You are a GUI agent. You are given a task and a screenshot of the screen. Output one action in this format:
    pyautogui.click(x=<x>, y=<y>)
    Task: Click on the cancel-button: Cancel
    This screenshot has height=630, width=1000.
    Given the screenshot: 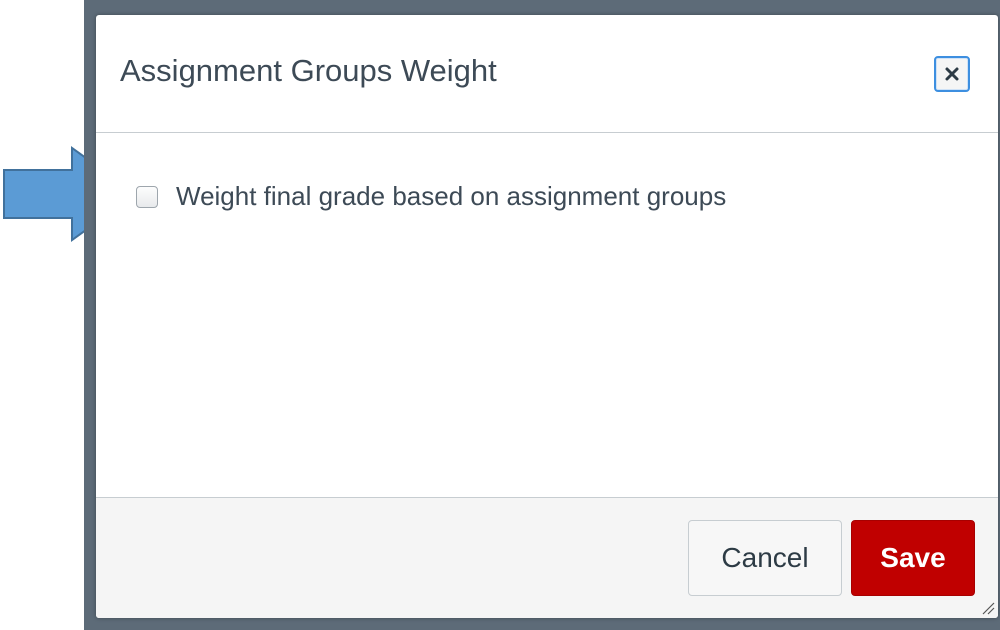 What is the action you would take?
    pyautogui.click(x=765, y=558)
    